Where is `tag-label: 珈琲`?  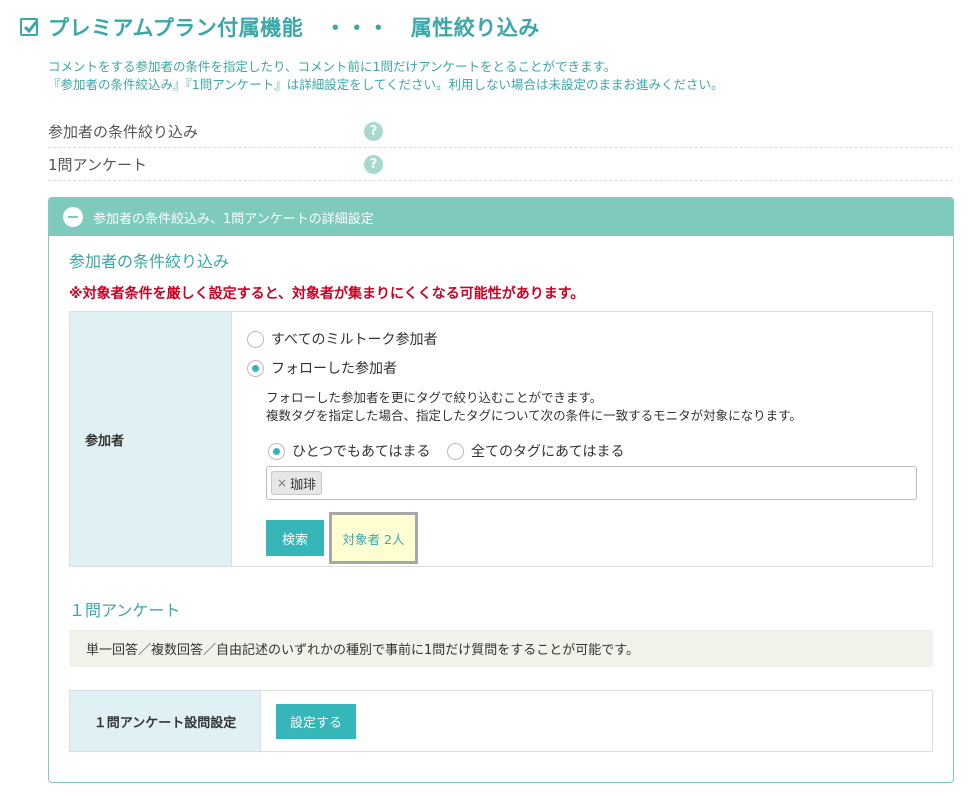
tag-label: 珈琲 is located at coordinates (303, 485).